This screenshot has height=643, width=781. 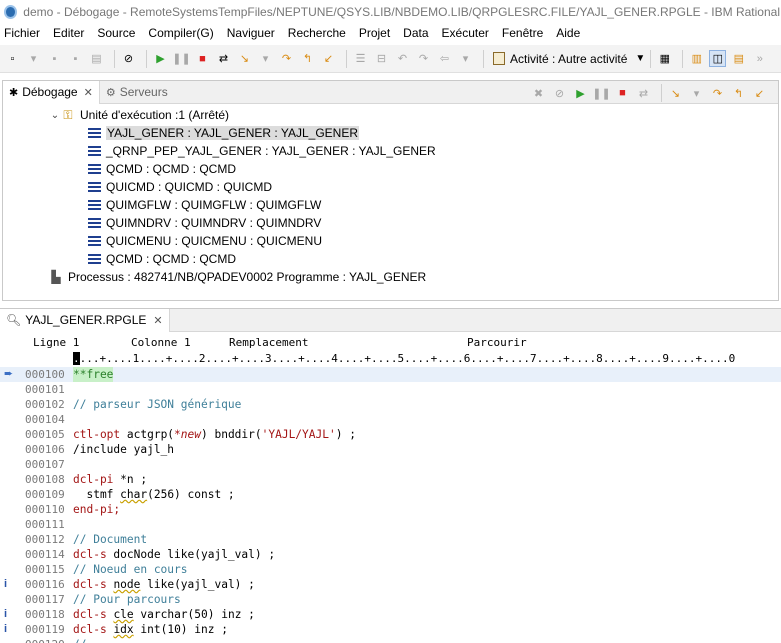 What do you see at coordinates (390, 629) in the screenshot?
I see `code-line: i 000119 dcl-s idx int(10) inz ;` at bounding box center [390, 629].